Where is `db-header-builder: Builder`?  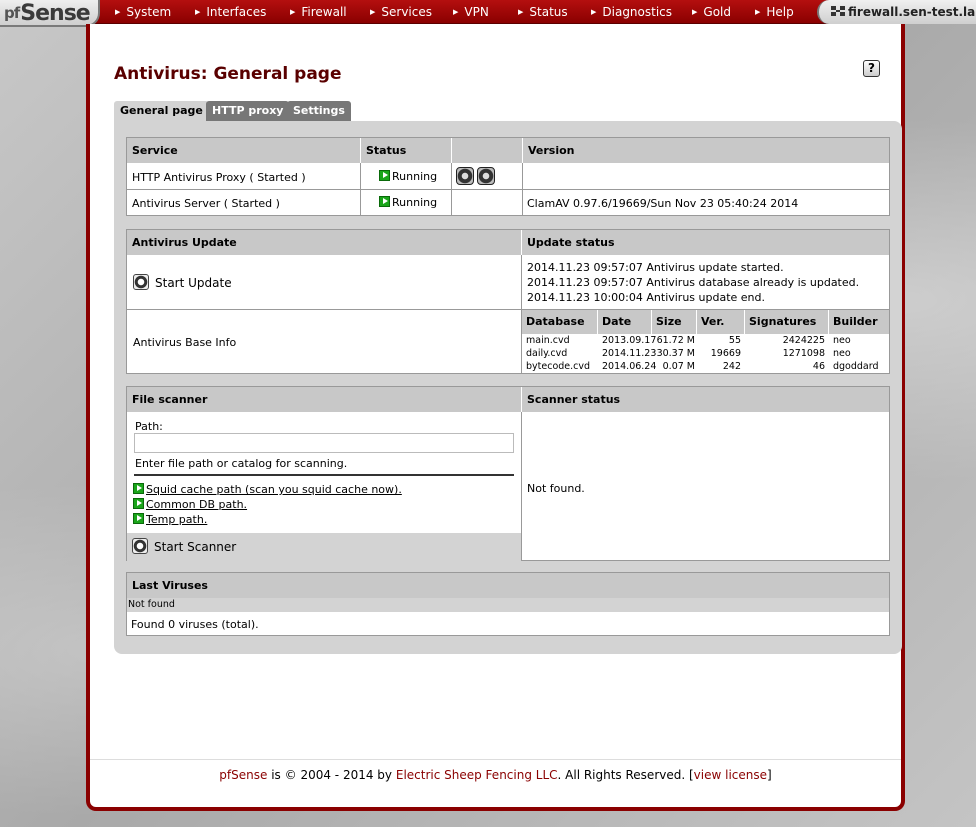
db-header-builder: Builder is located at coordinates (859, 322).